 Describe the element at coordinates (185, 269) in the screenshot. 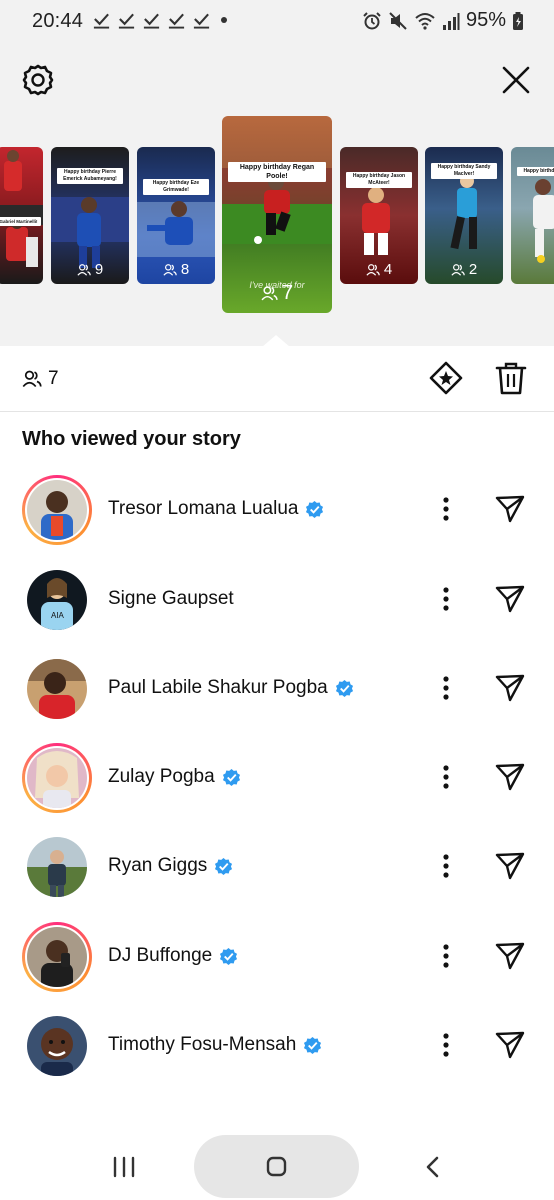

I see `story-viewer-number: 8` at that location.